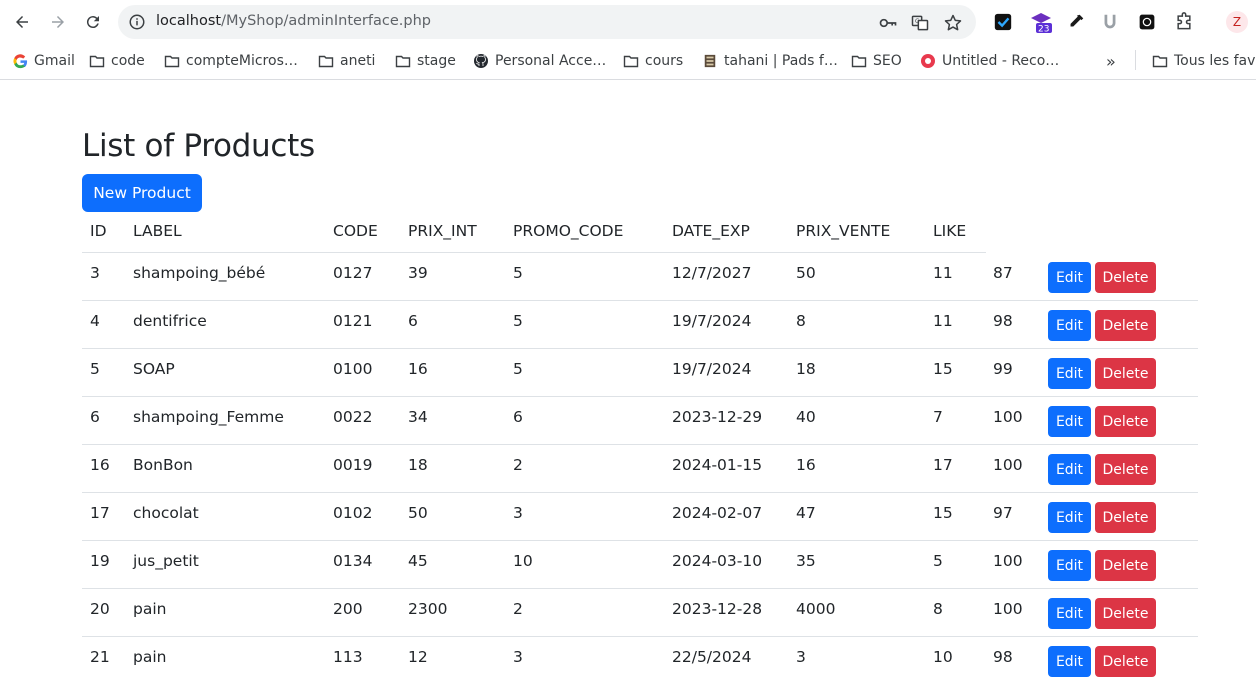 The image size is (1256, 684). Describe the element at coordinates (1184, 22) in the screenshot. I see `extensions-puzzle-icon` at that location.